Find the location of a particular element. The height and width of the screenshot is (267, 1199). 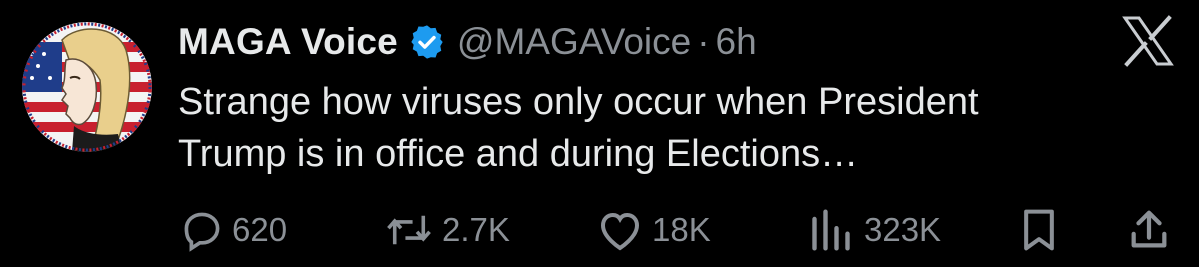

author-display-name: MAGA Voice is located at coordinates (288, 42).